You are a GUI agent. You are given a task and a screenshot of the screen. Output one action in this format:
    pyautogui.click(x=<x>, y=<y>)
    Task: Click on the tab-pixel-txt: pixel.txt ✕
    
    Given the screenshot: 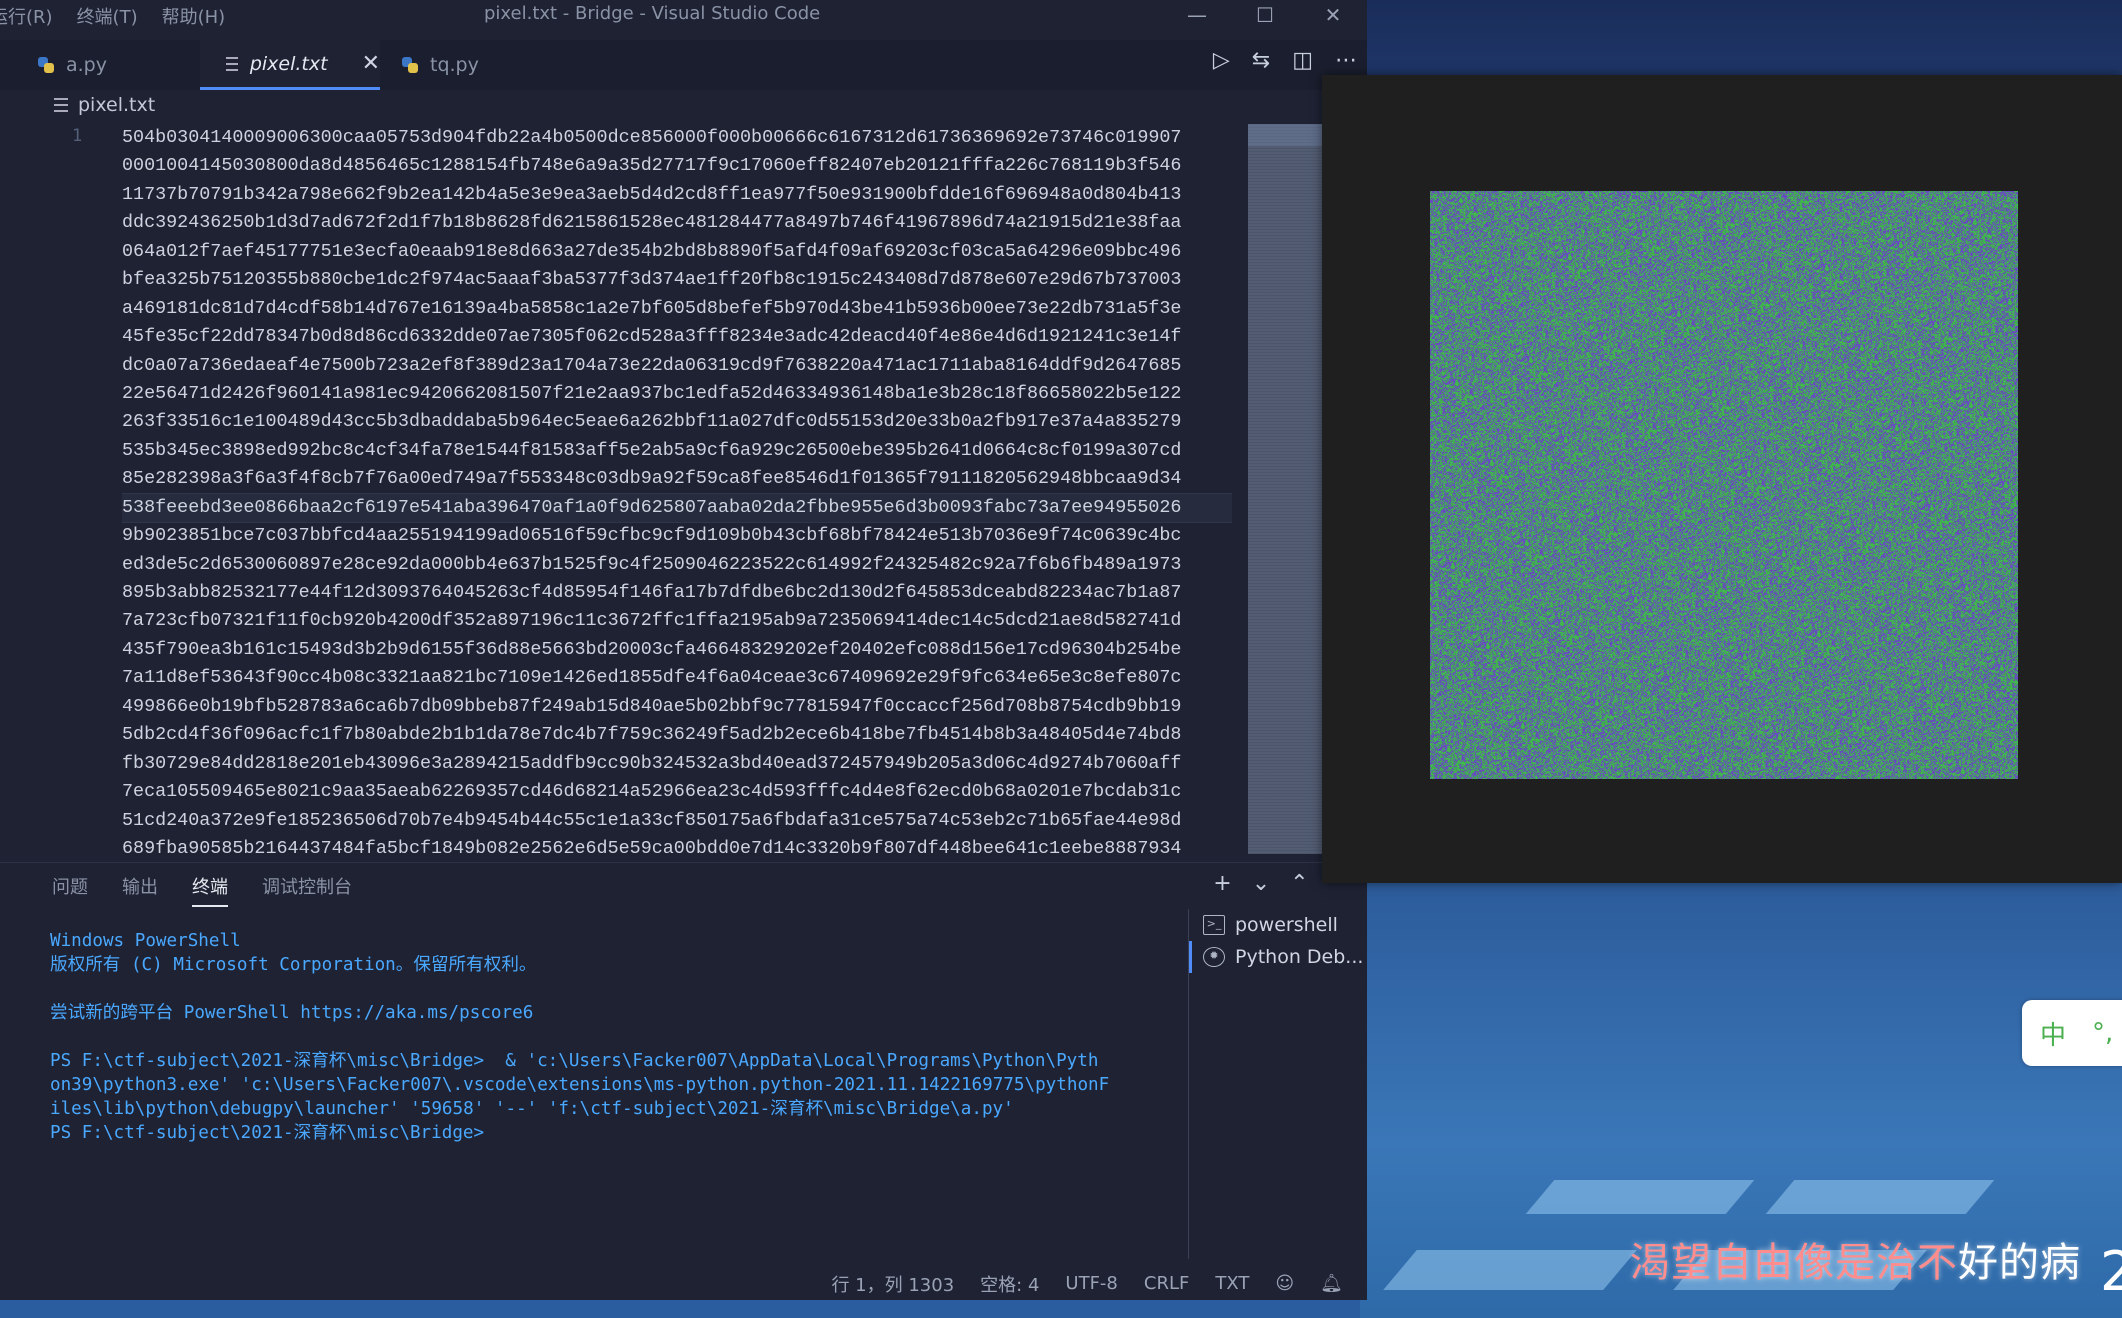 What is the action you would take?
    pyautogui.click(x=290, y=65)
    